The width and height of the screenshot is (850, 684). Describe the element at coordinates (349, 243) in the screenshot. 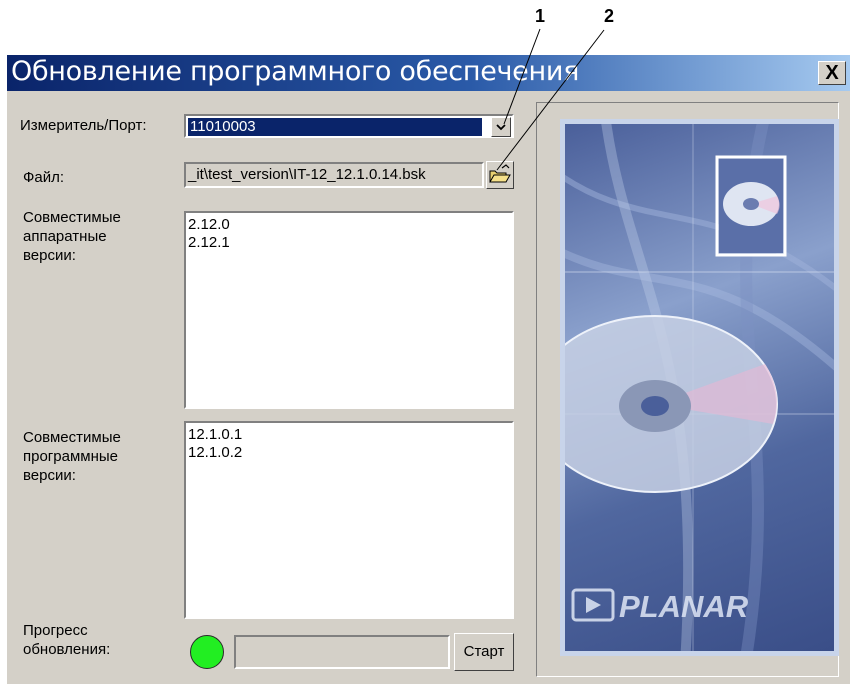

I see `list-item: 2.12.1` at that location.